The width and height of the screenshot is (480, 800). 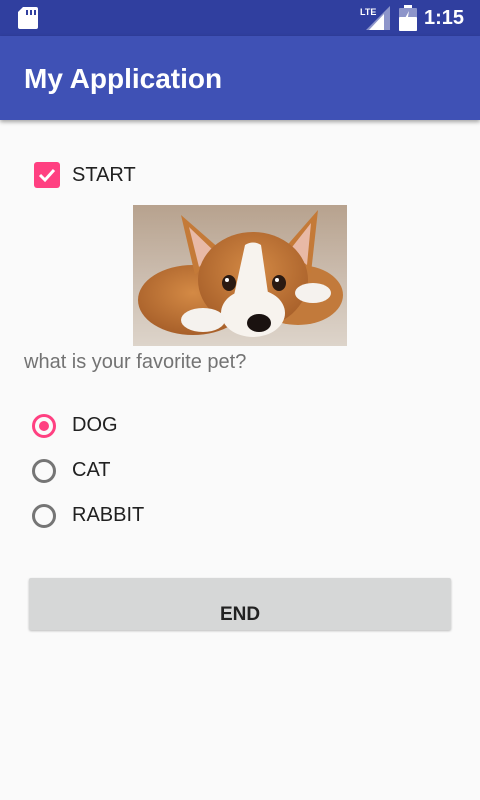 What do you see at coordinates (368, 12) in the screenshot?
I see `network-label: LTE` at bounding box center [368, 12].